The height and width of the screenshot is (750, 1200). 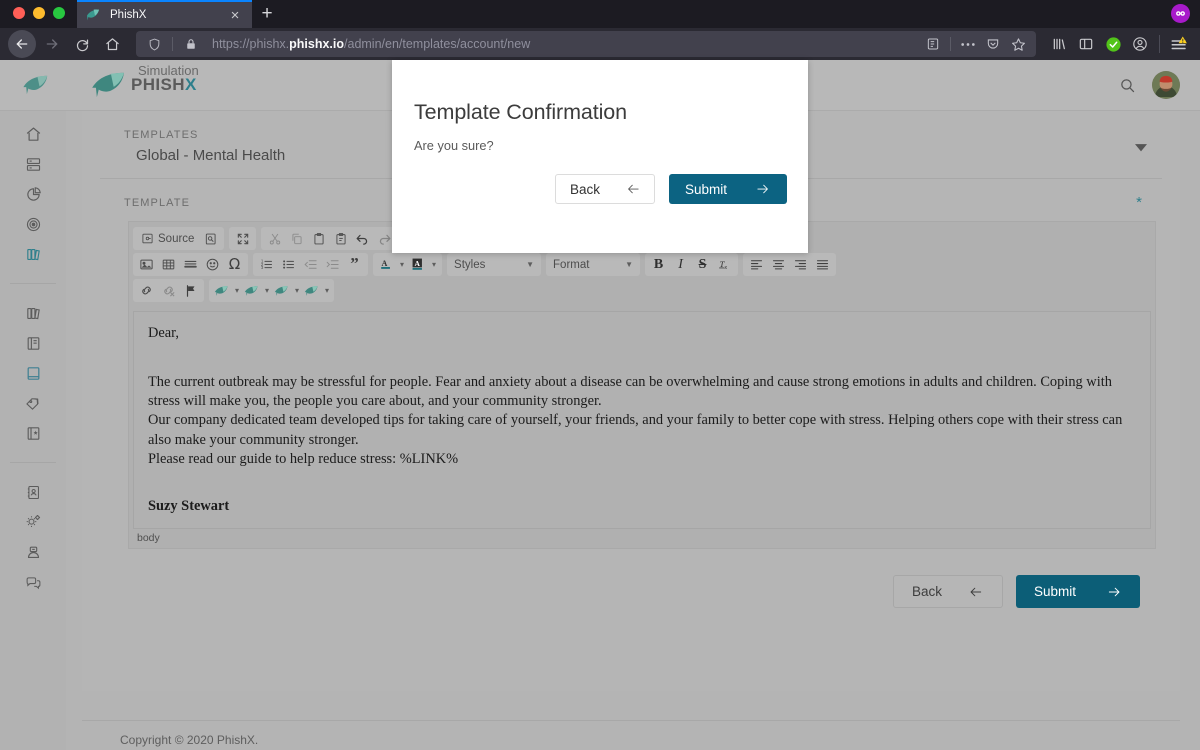 I want to click on align-center-icon, so click(x=778, y=264).